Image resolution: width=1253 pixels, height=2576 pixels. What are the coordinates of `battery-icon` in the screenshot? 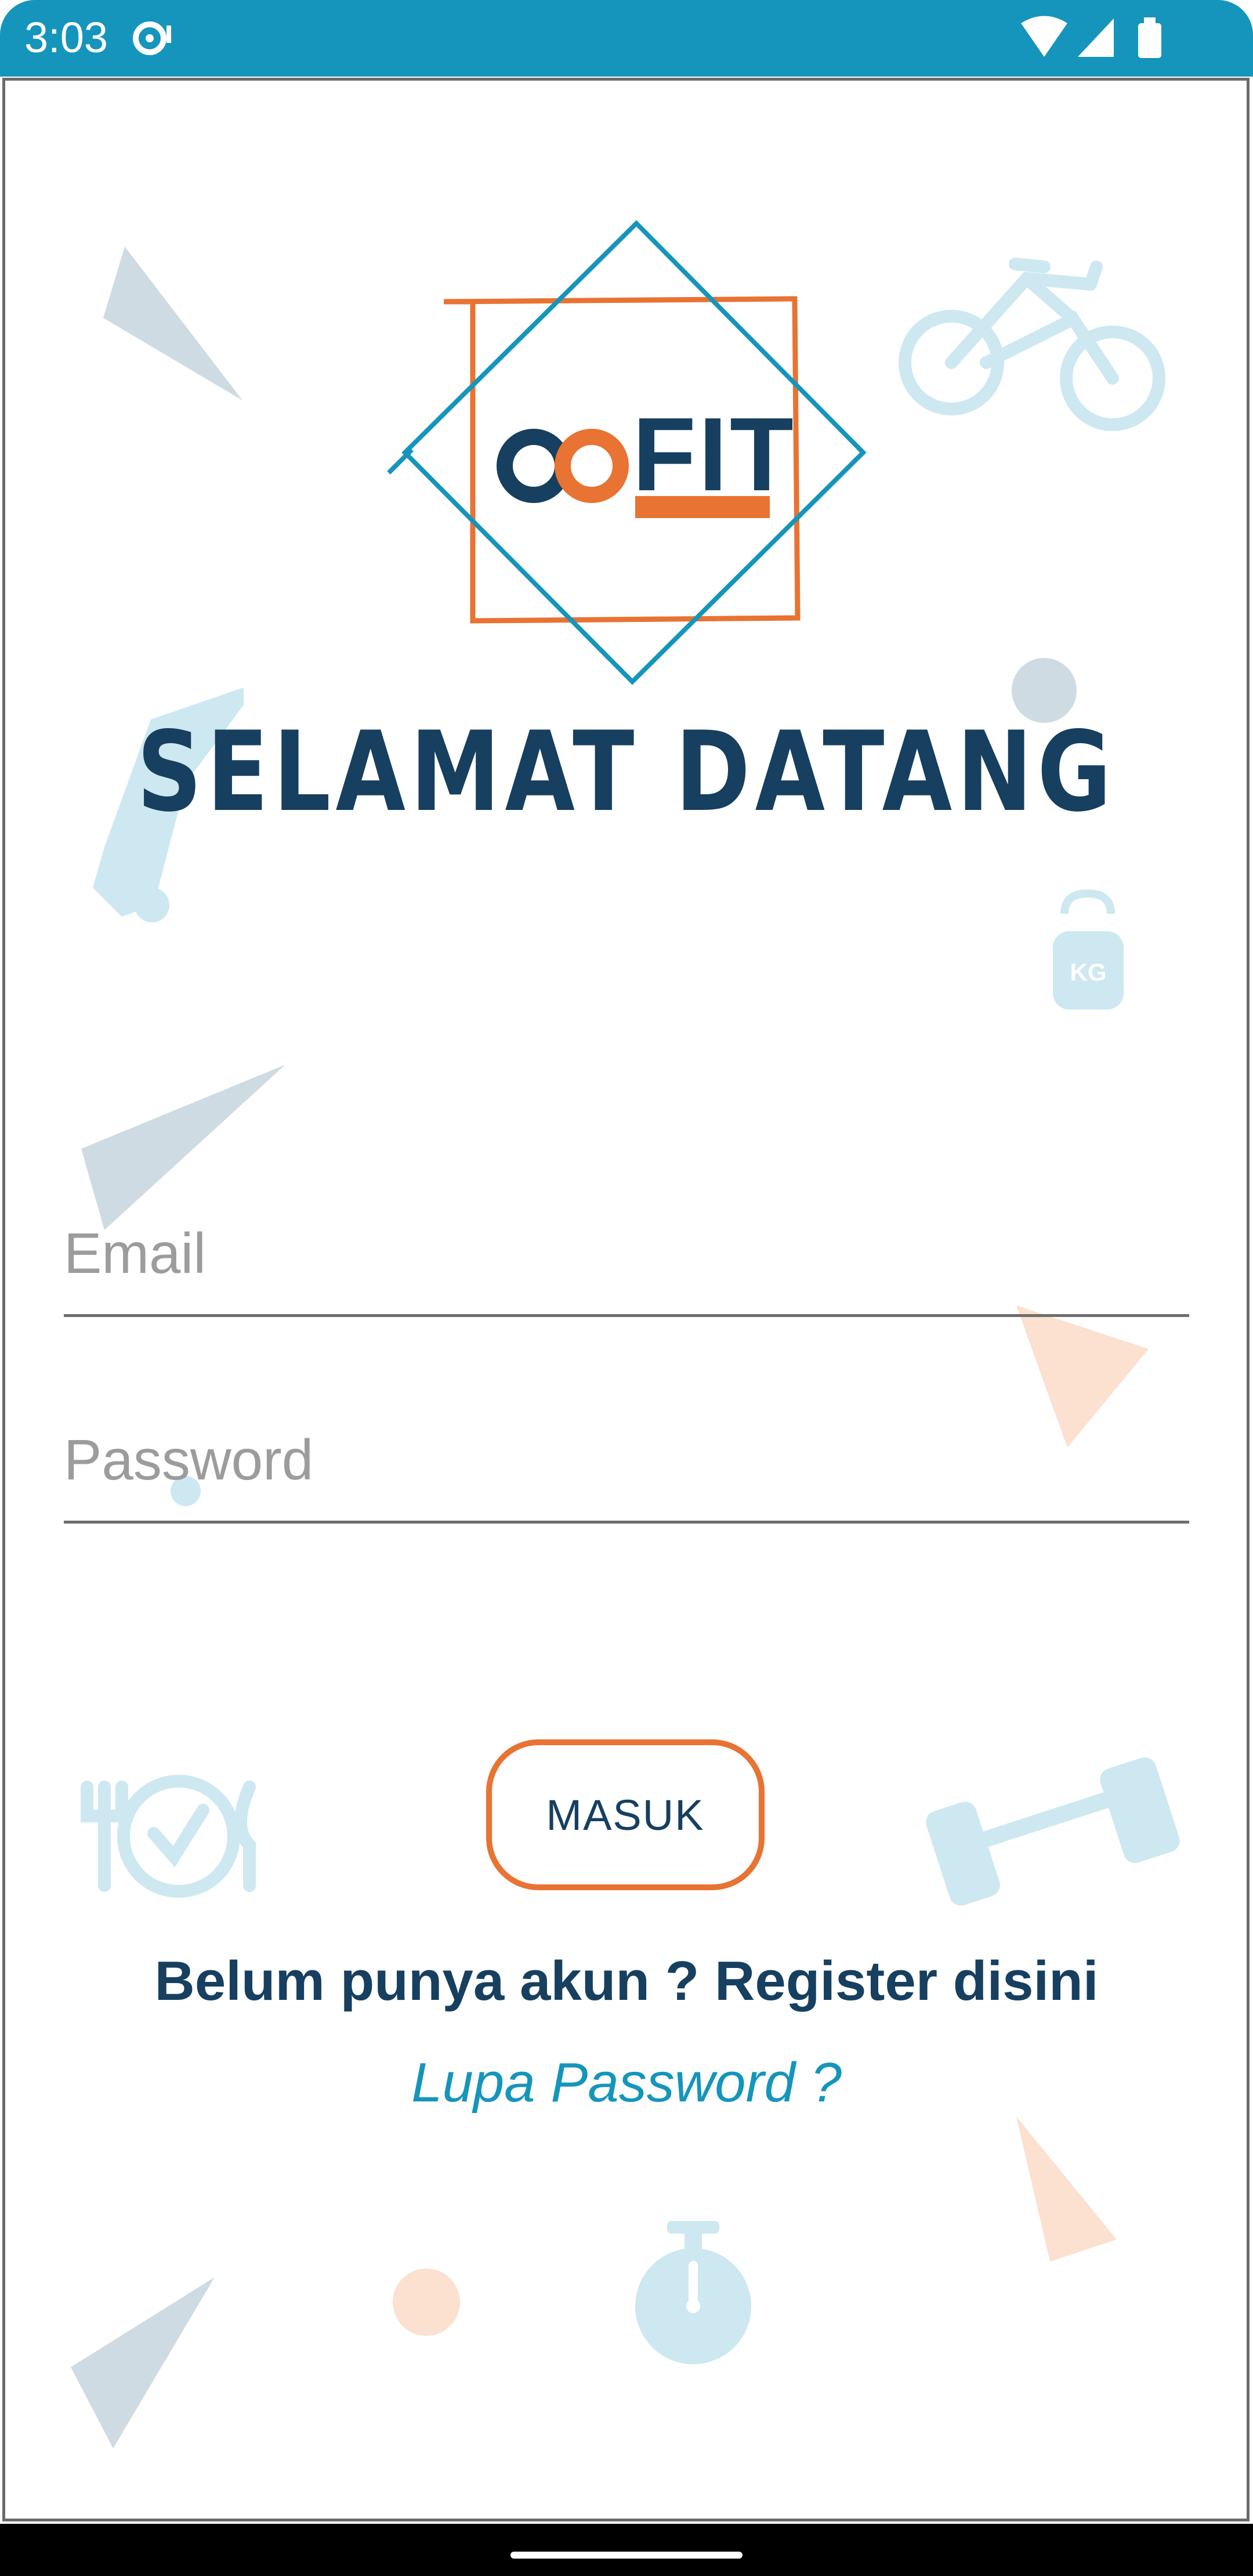 It's located at (1149, 37).